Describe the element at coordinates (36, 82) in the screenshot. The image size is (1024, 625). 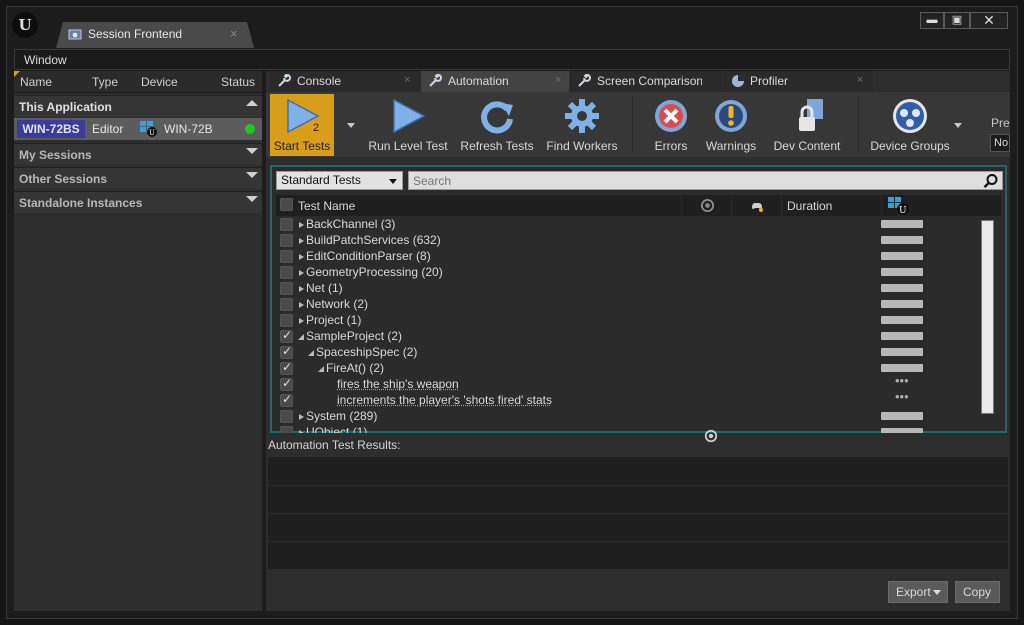
I see `col-name: Name` at that location.